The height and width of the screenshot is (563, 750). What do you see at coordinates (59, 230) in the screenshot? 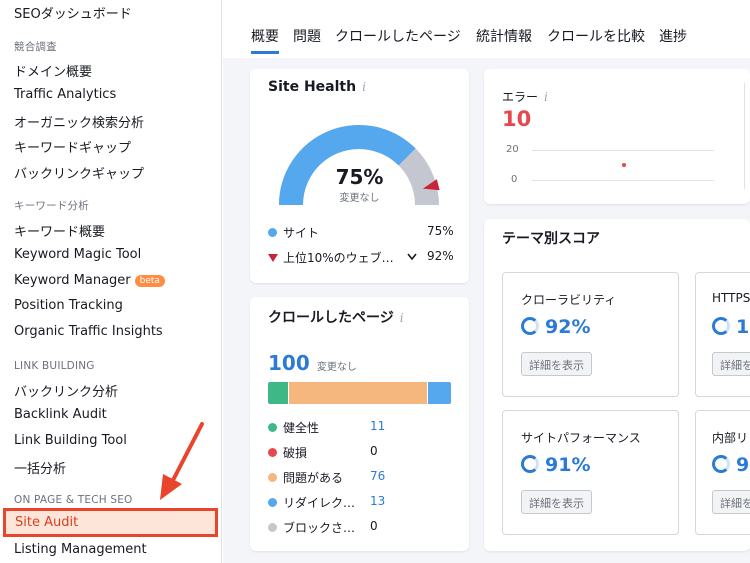
I see `sidebar-item-keyword-overview: キーワード概要` at bounding box center [59, 230].